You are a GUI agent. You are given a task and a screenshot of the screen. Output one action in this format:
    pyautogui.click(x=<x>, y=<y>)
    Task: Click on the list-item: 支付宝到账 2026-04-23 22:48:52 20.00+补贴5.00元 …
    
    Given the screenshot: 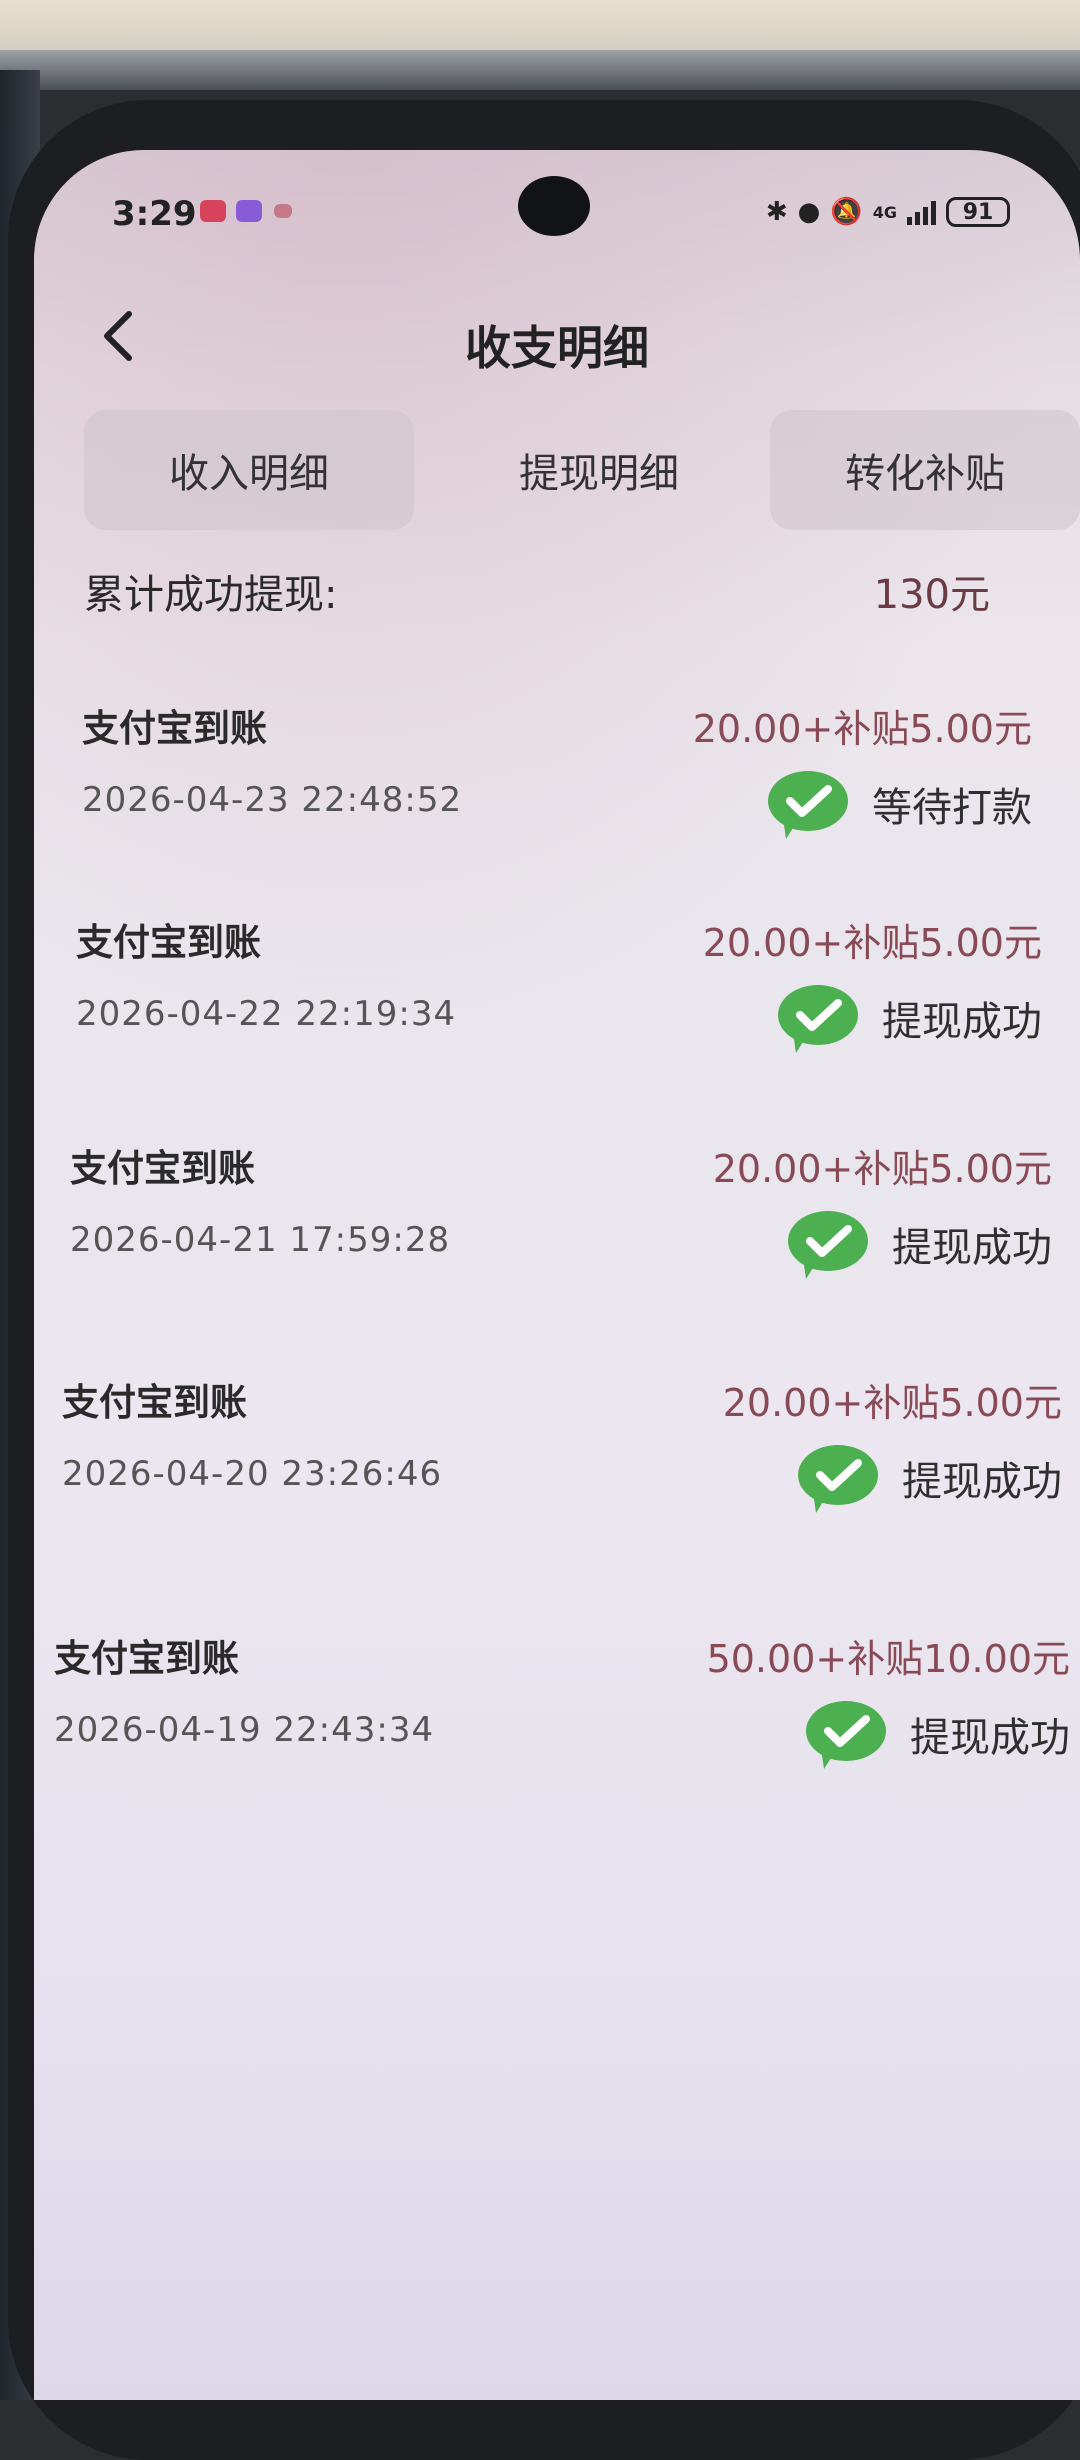 What is the action you would take?
    pyautogui.click(x=557, y=778)
    